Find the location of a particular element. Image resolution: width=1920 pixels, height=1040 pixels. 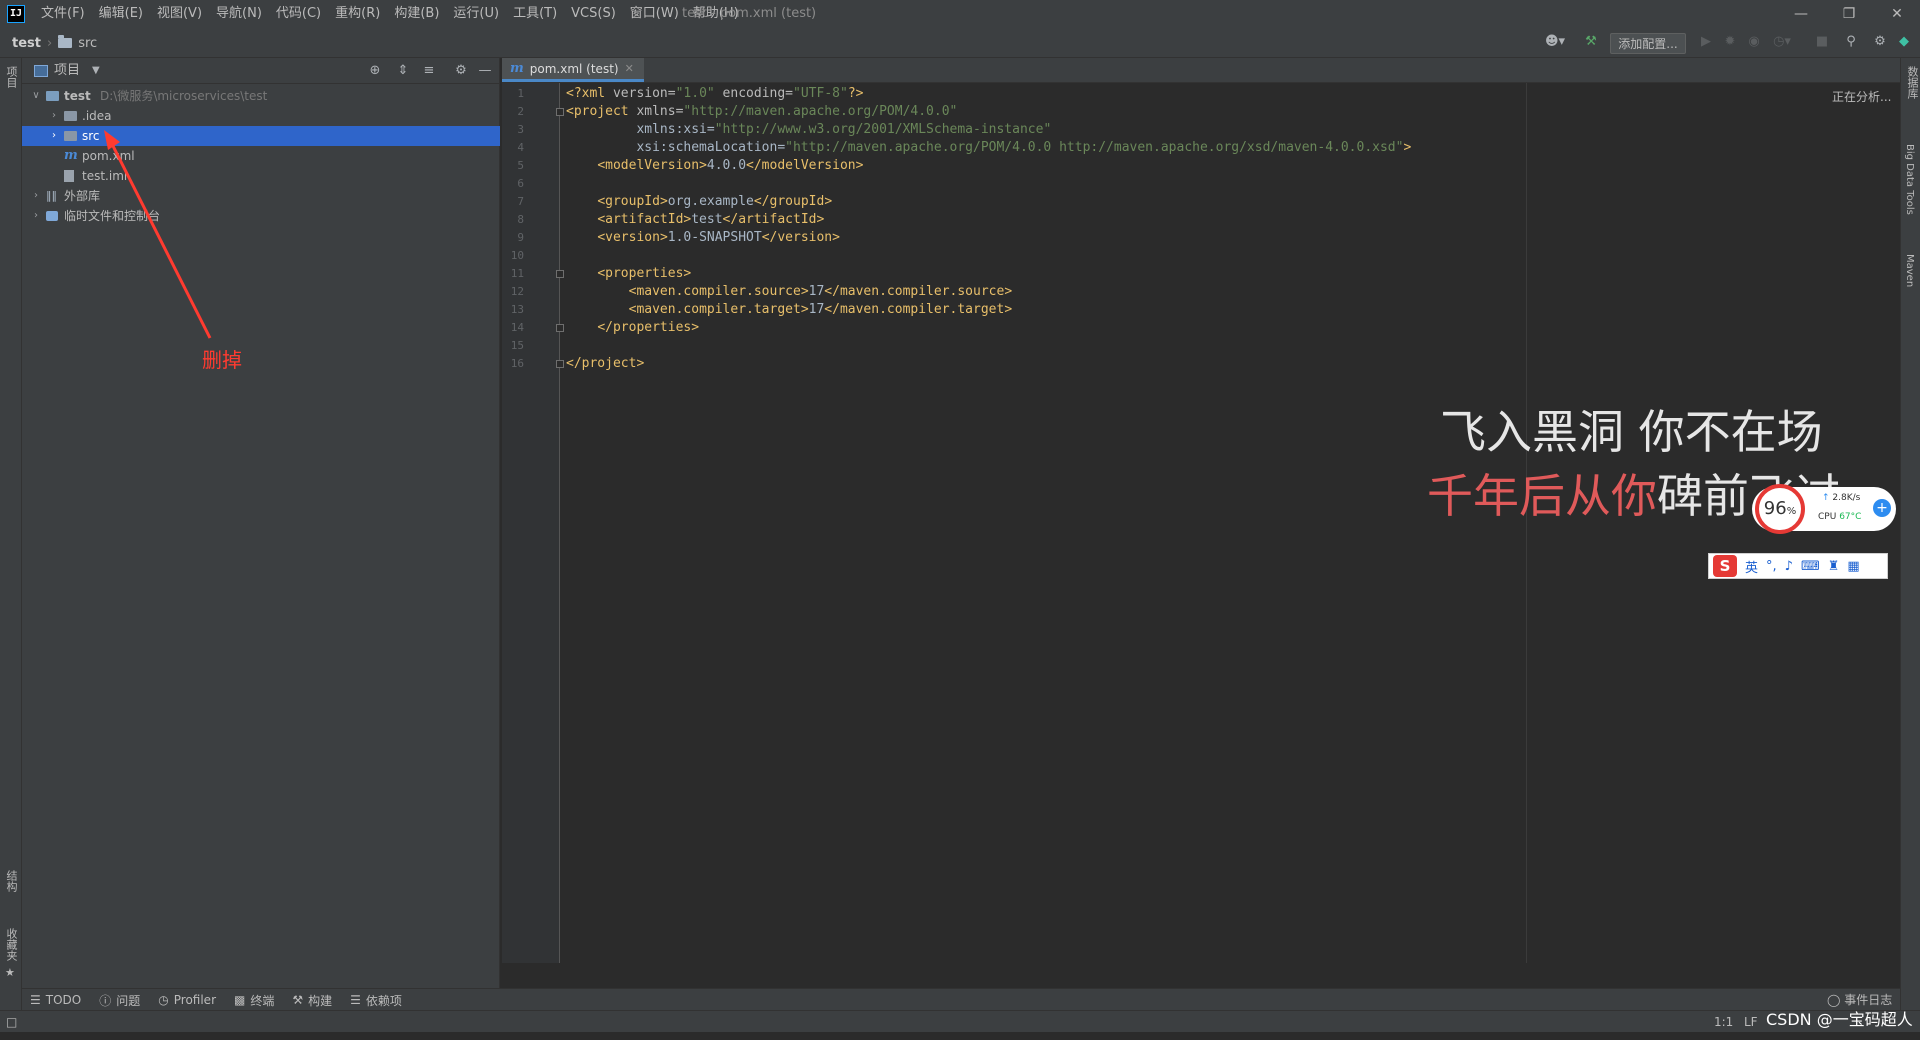

terminal-tool-button: ▩ 终端 is located at coordinates (254, 1000).